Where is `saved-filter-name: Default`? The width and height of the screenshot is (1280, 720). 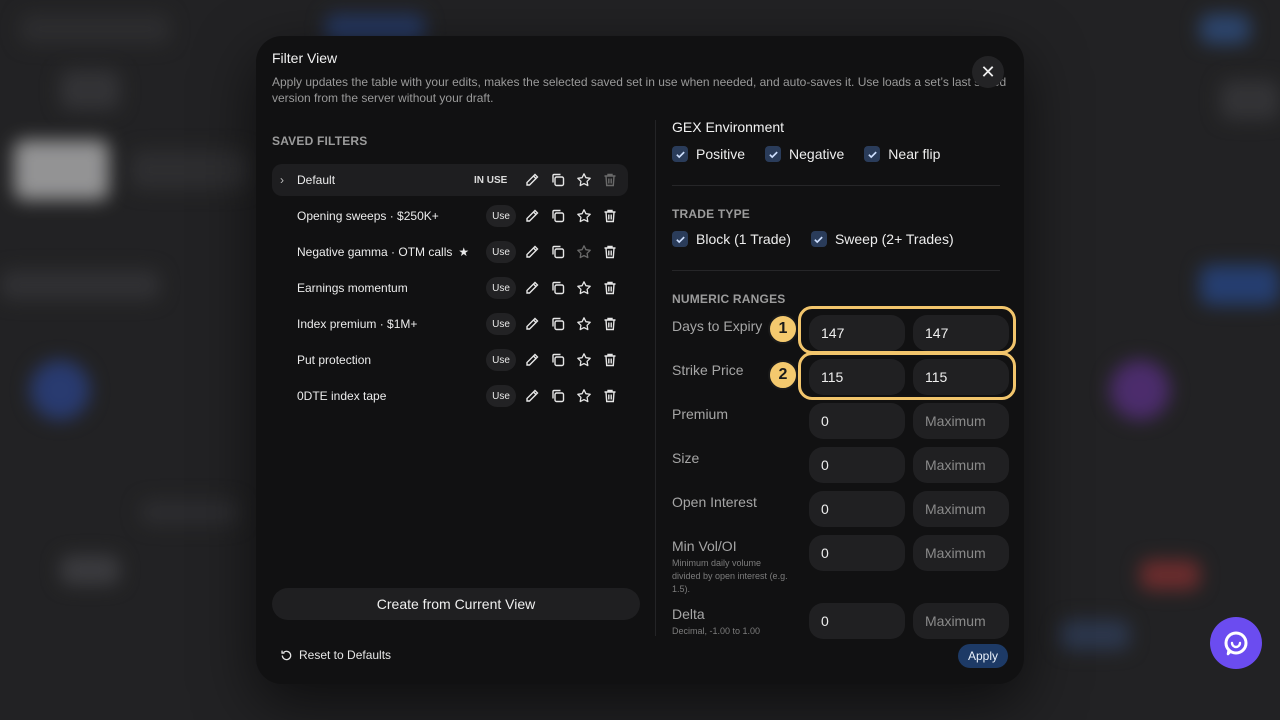 saved-filter-name: Default is located at coordinates (316, 180).